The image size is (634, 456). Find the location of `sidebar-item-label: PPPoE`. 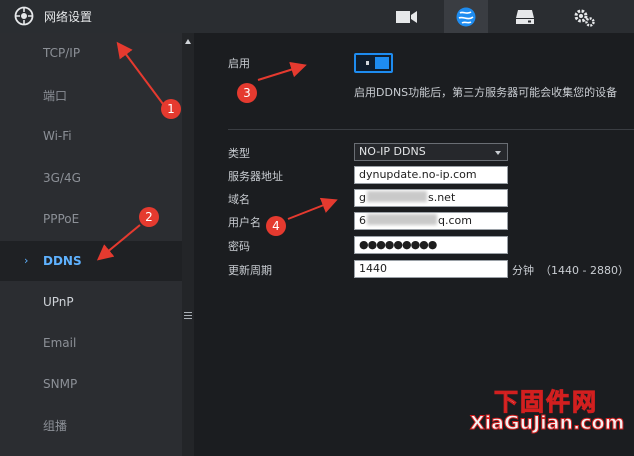

sidebar-item-label: PPPoE is located at coordinates (61, 219).